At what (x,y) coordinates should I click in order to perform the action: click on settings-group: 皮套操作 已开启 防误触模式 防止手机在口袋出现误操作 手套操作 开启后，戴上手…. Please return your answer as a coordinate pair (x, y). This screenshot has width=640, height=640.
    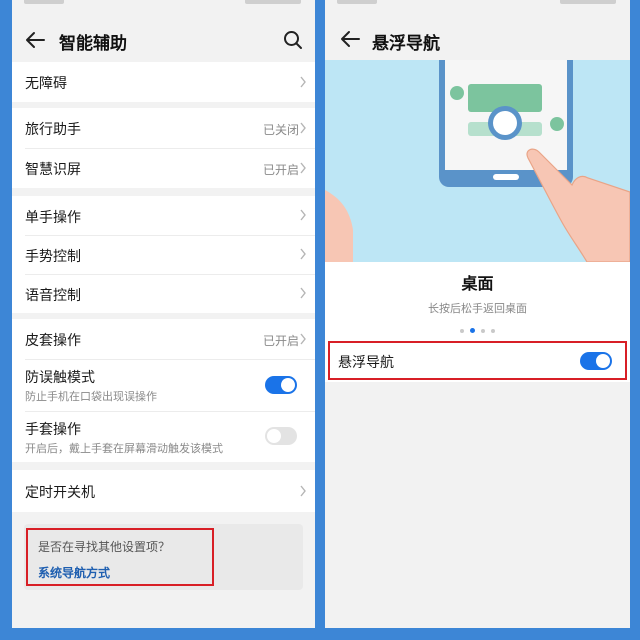
    Looking at the image, I should click on (163, 390).